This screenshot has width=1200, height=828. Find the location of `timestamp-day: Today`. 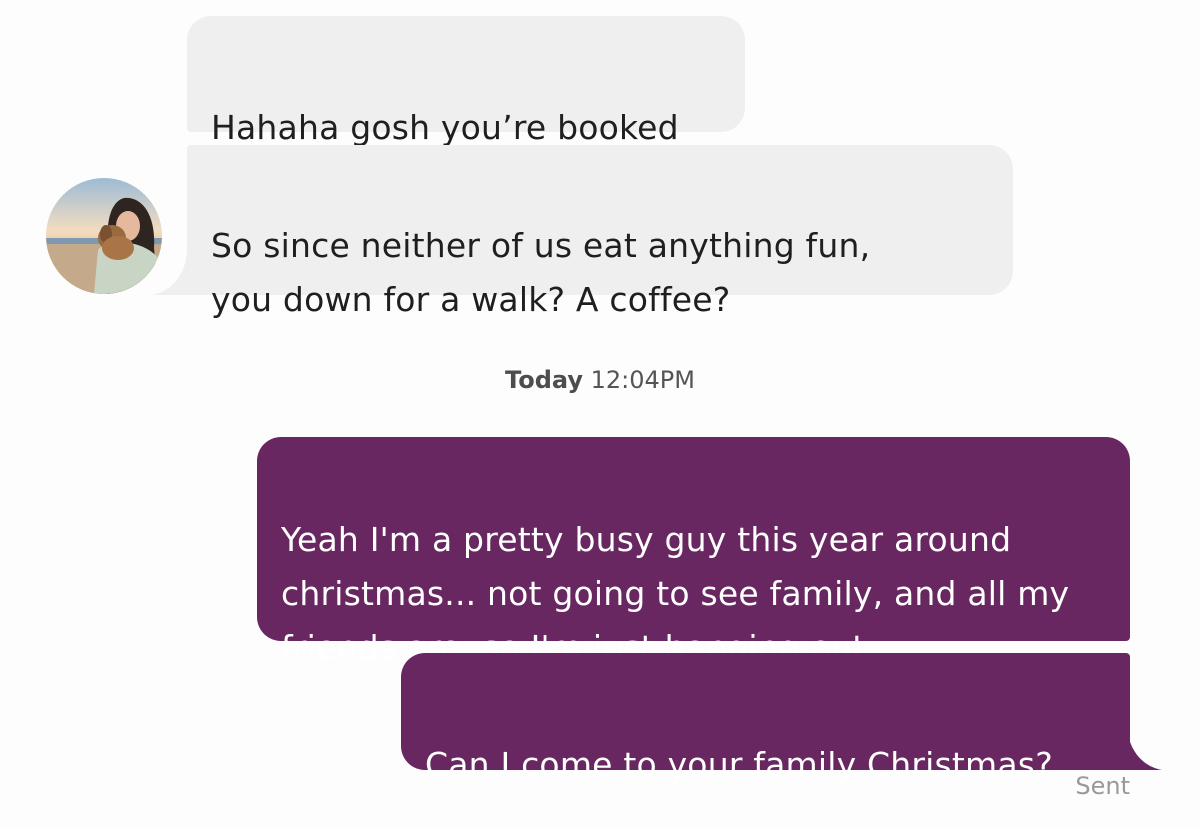

timestamp-day: Today is located at coordinates (544, 380).